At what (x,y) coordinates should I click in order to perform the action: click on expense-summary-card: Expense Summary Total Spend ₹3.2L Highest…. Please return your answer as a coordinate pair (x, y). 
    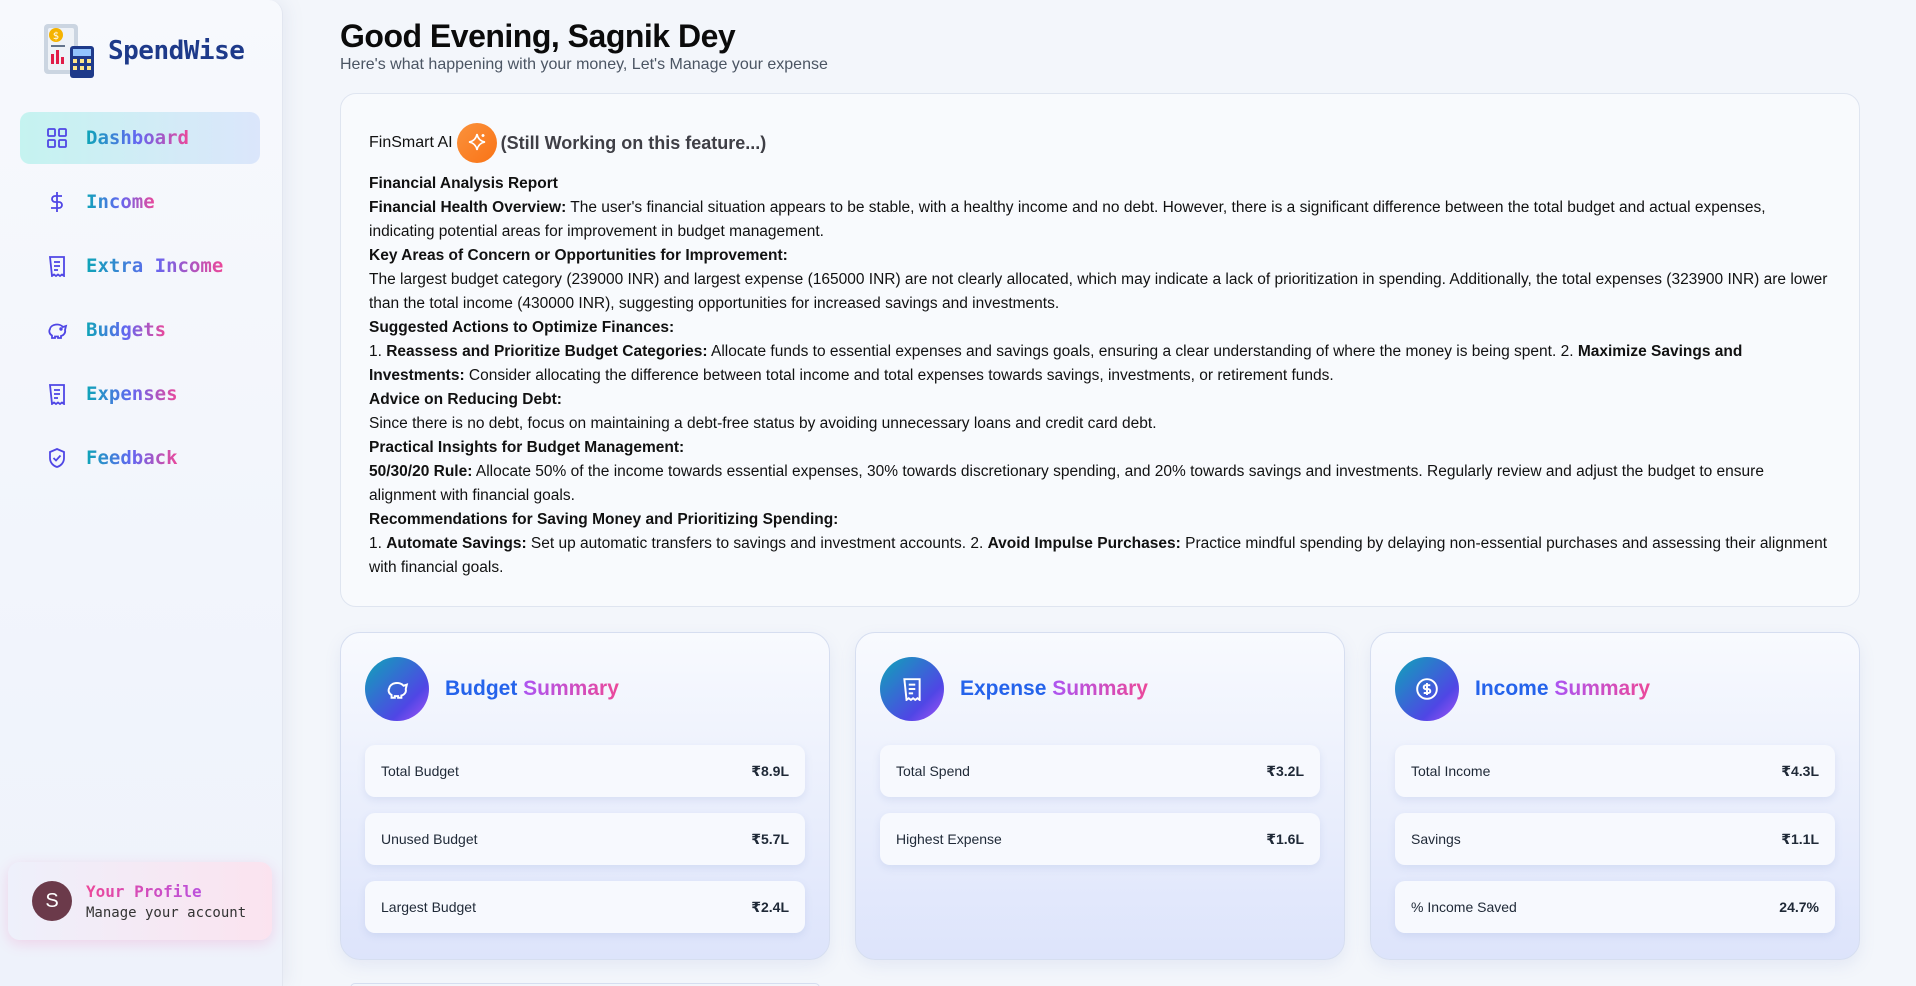
    Looking at the image, I should click on (1100, 796).